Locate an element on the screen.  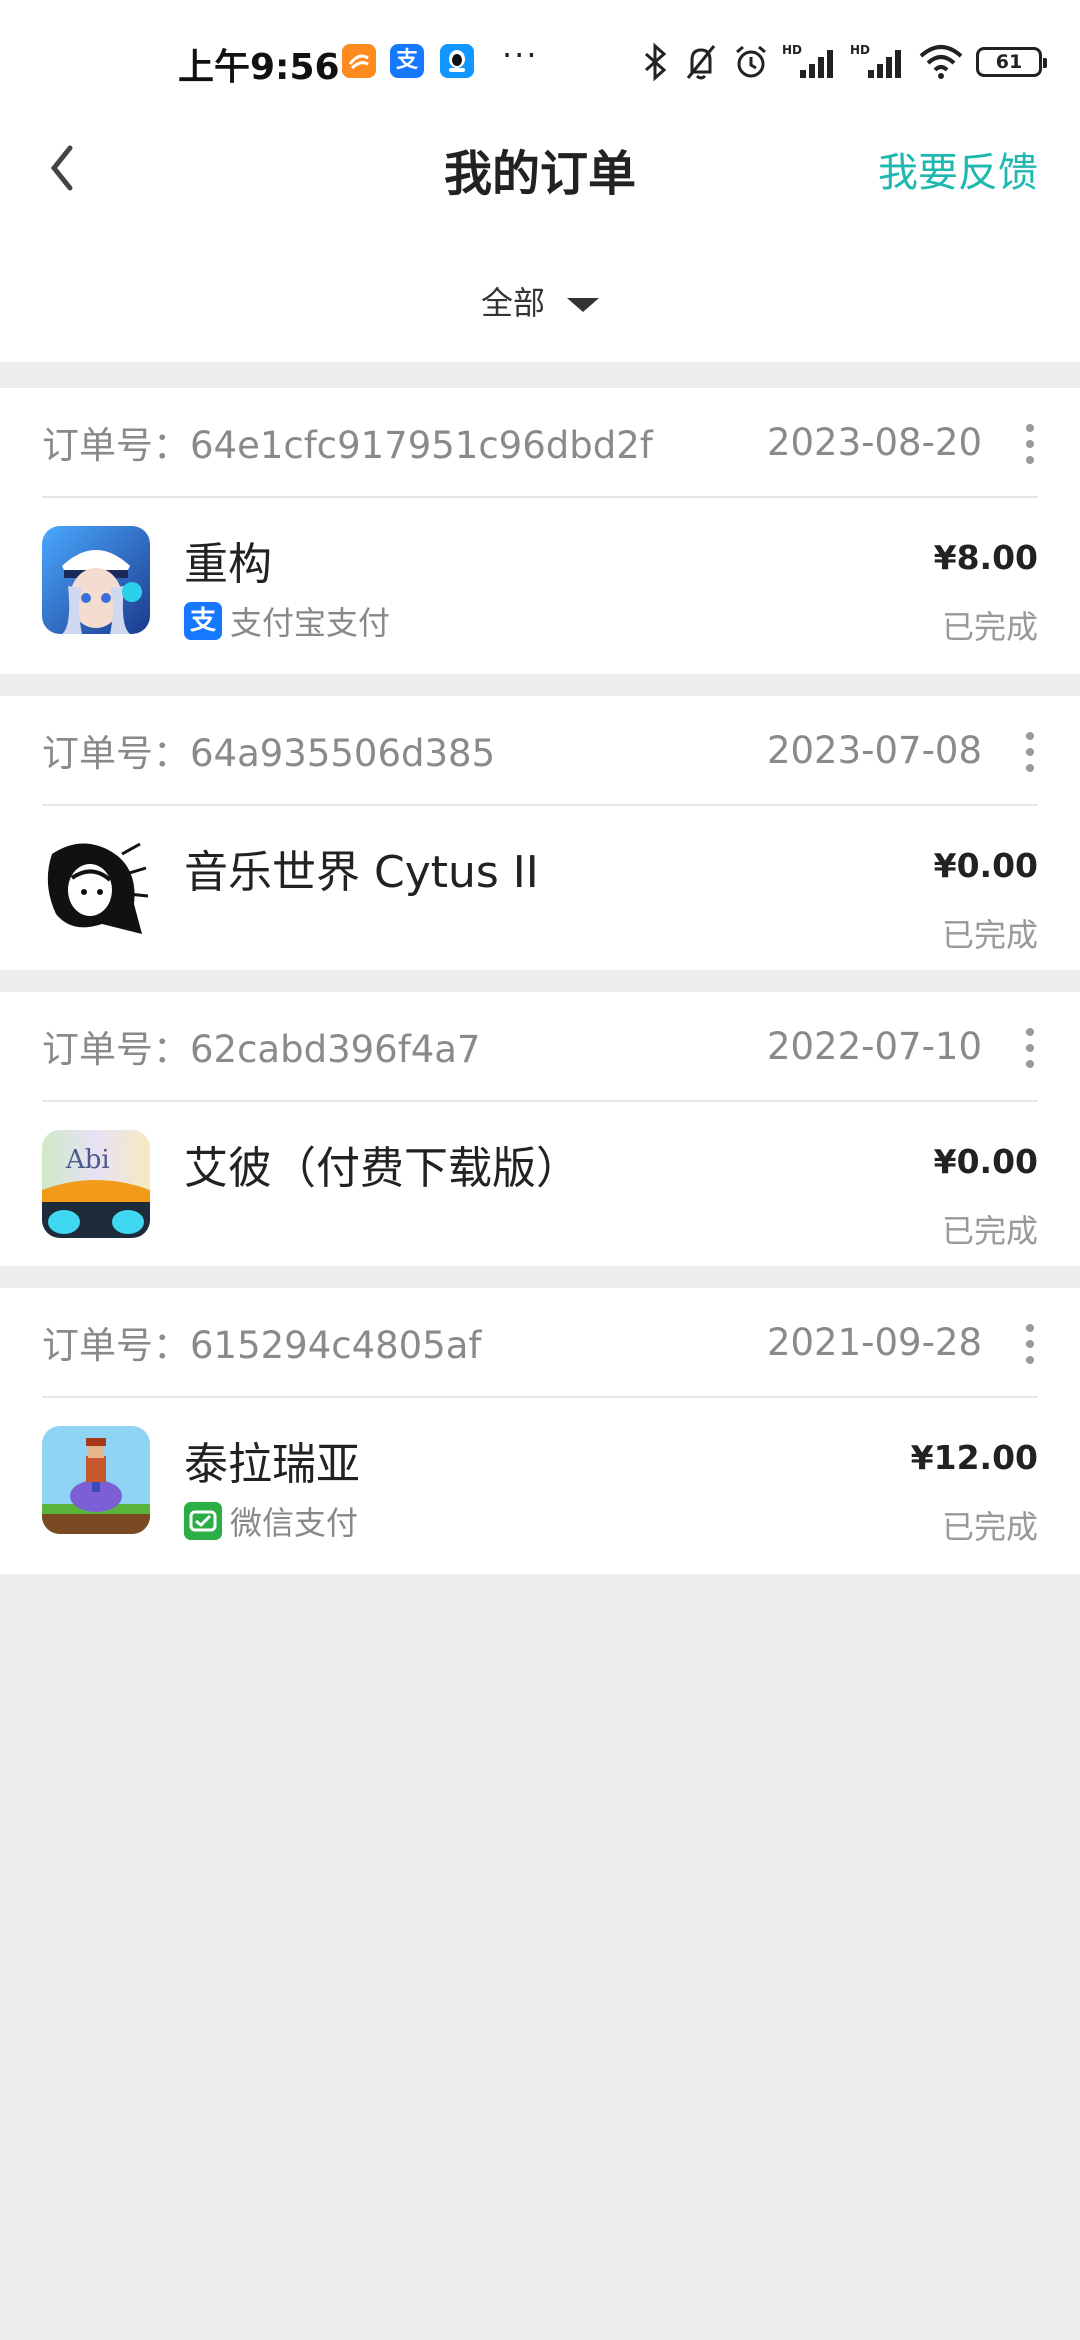
app-name: 重构 is located at coordinates (228, 564).